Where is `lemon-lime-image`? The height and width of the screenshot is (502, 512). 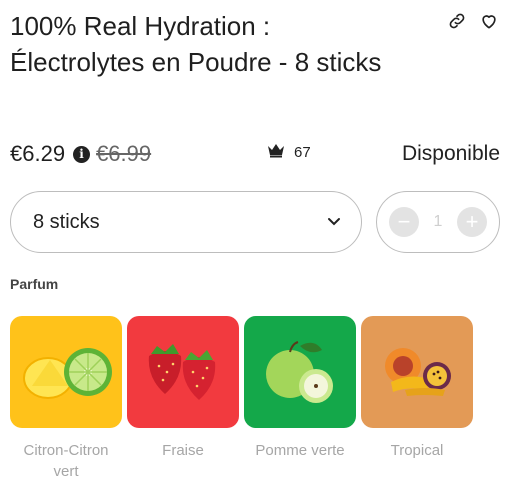 lemon-lime-image is located at coordinates (67, 373).